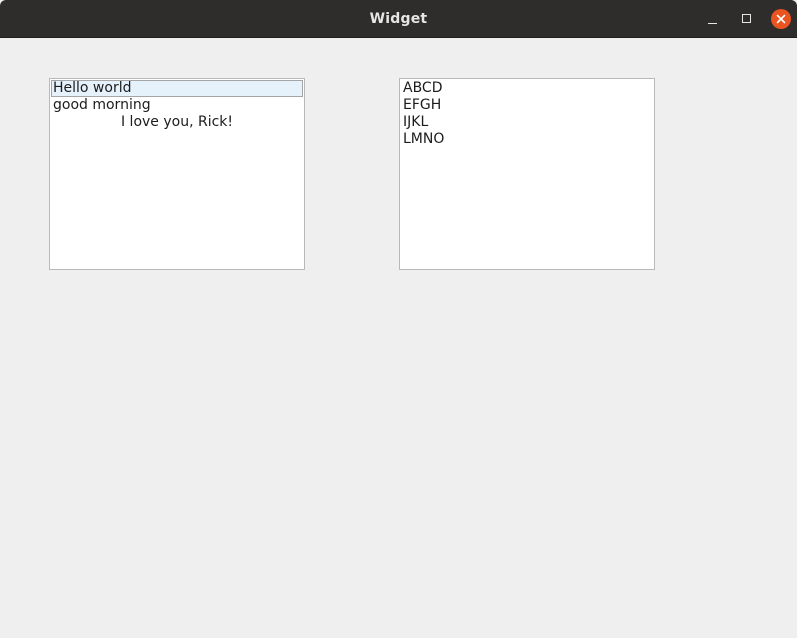  Describe the element at coordinates (177, 88) in the screenshot. I see `list-item: Hello world` at that location.